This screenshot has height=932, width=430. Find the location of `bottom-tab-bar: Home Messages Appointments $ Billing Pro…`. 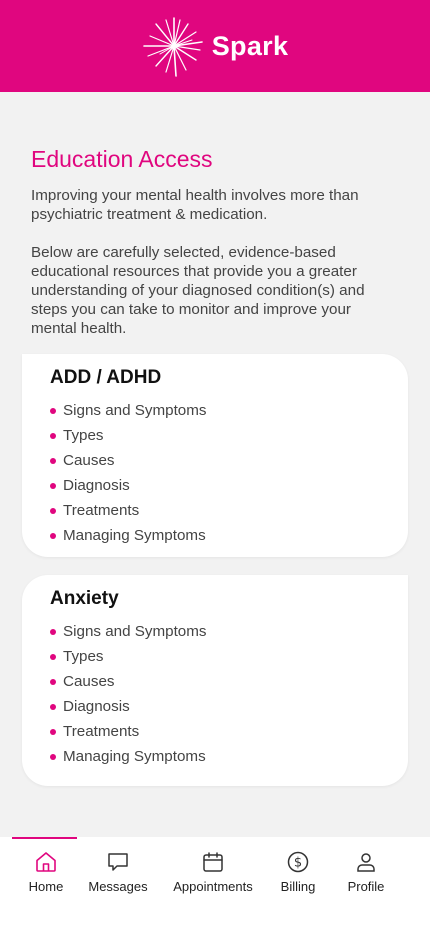

bottom-tab-bar: Home Messages Appointments $ Billing Pro… is located at coordinates (215, 884).